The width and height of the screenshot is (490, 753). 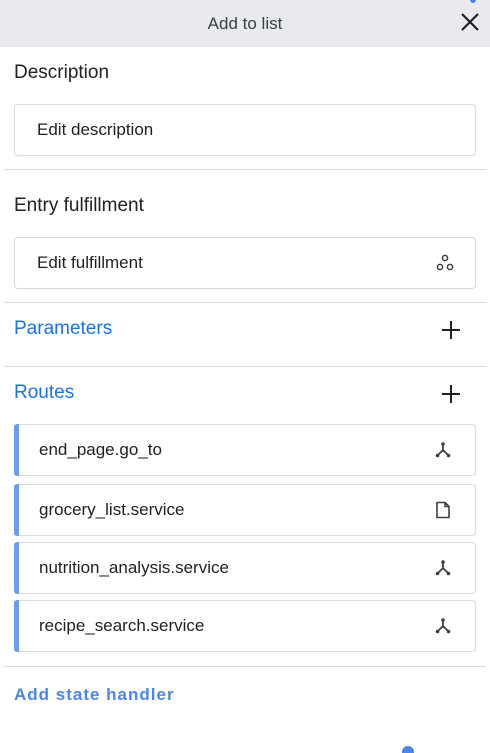 What do you see at coordinates (245, 626) in the screenshot?
I see `route-item: recipe_search.service` at bounding box center [245, 626].